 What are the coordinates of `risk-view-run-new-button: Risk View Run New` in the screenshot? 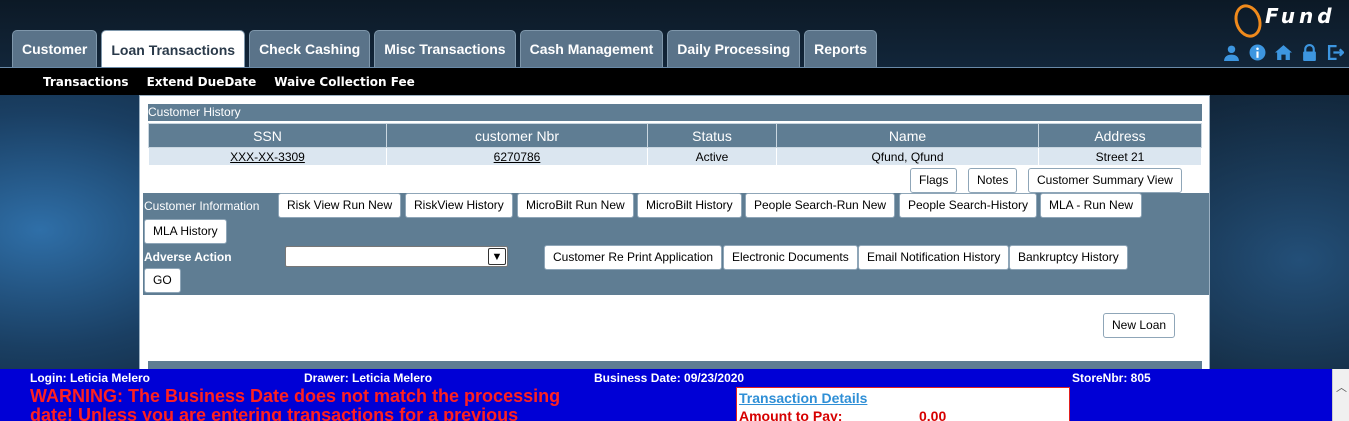 It's located at (340, 205).